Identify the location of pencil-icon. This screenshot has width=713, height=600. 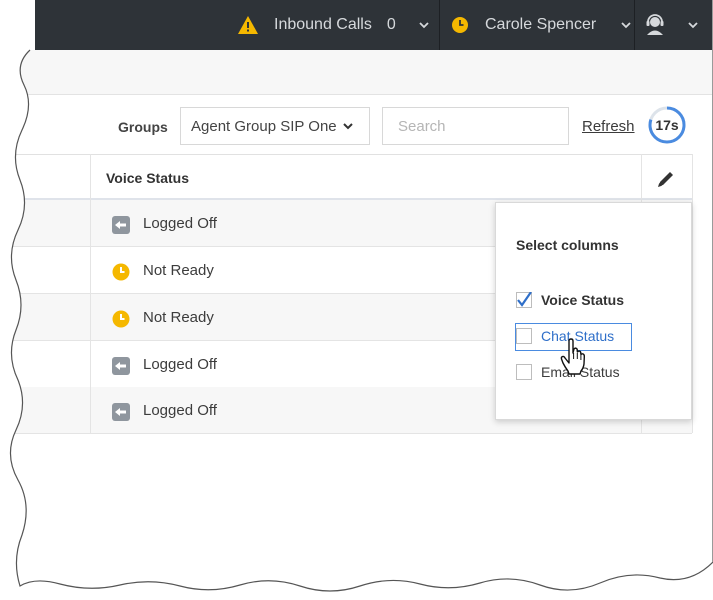
(666, 179).